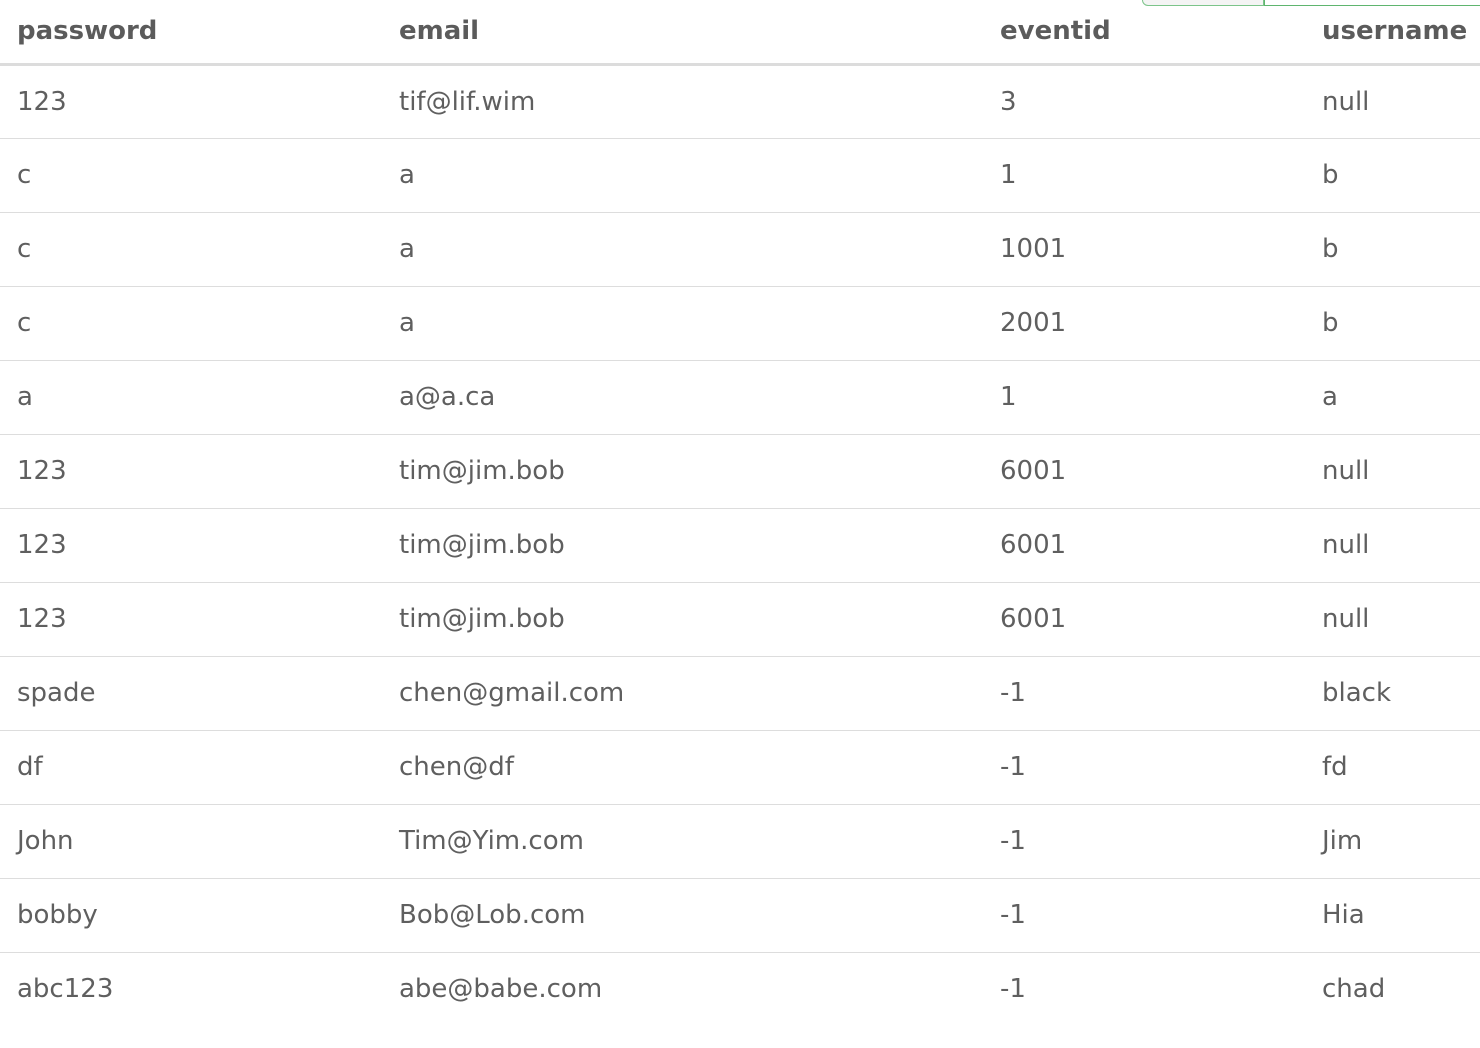 This screenshot has width=1480, height=1048. What do you see at coordinates (682, 101) in the screenshot?
I see `email-cell: tif@lif.wim` at bounding box center [682, 101].